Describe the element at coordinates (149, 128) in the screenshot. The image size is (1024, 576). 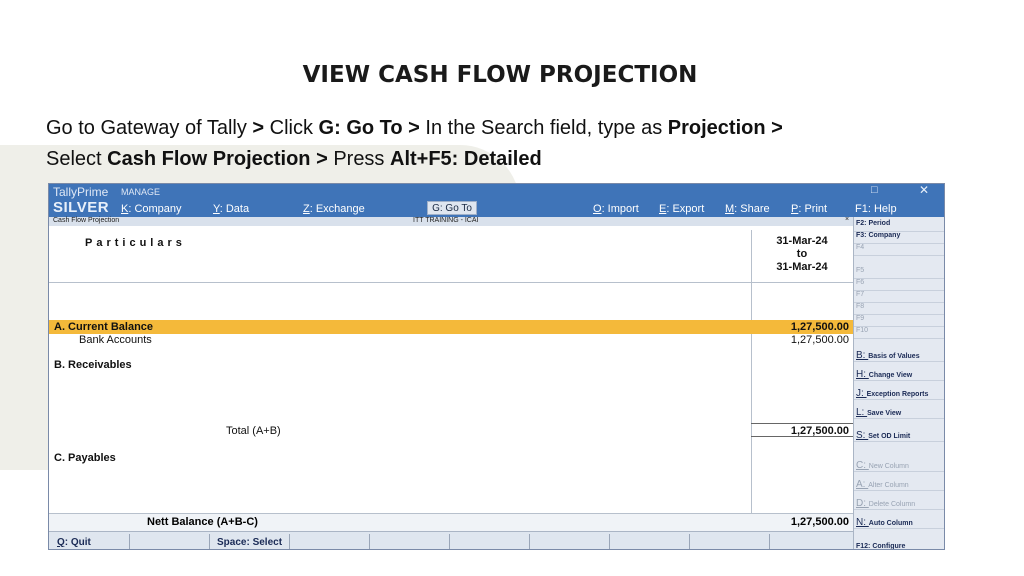
I see `instruction-segment: Go to Gateway of Tally` at that location.